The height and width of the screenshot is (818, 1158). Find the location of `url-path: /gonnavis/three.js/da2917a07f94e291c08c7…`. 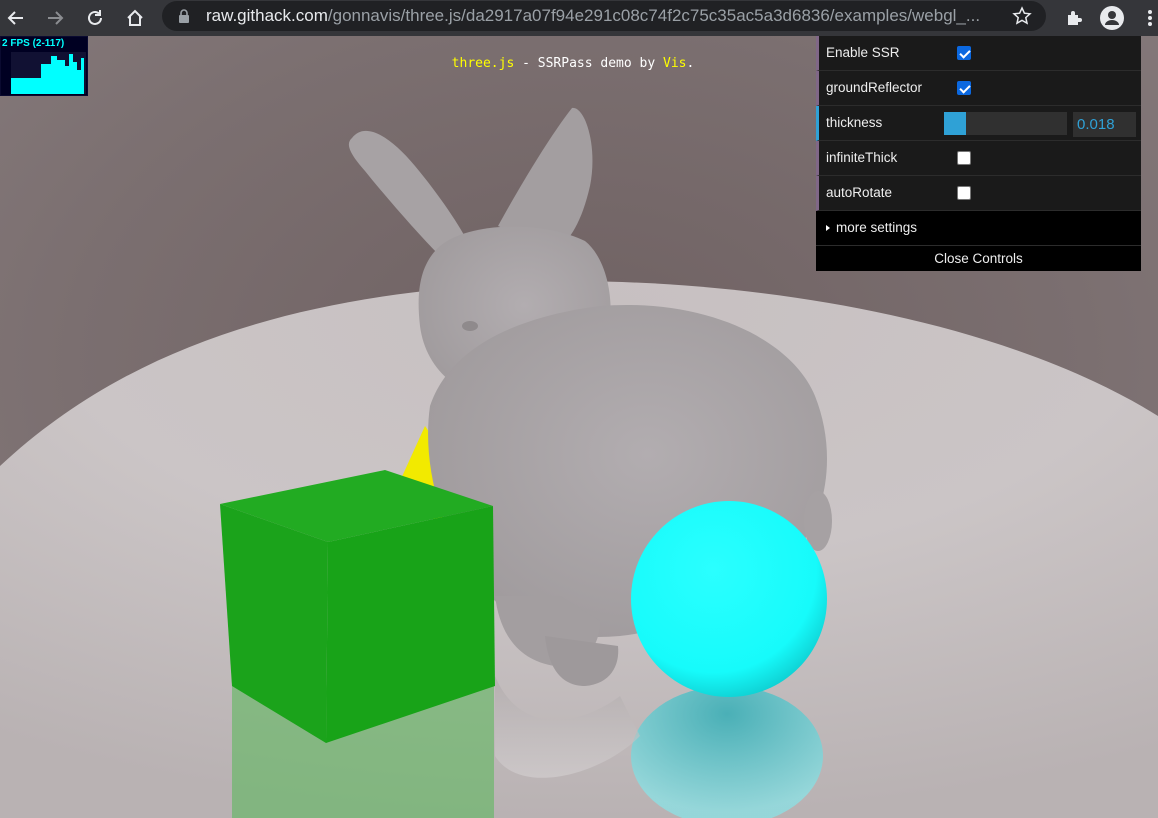

url-path: /gonnavis/three.js/da2917a07f94e291c08c7… is located at coordinates (654, 15).